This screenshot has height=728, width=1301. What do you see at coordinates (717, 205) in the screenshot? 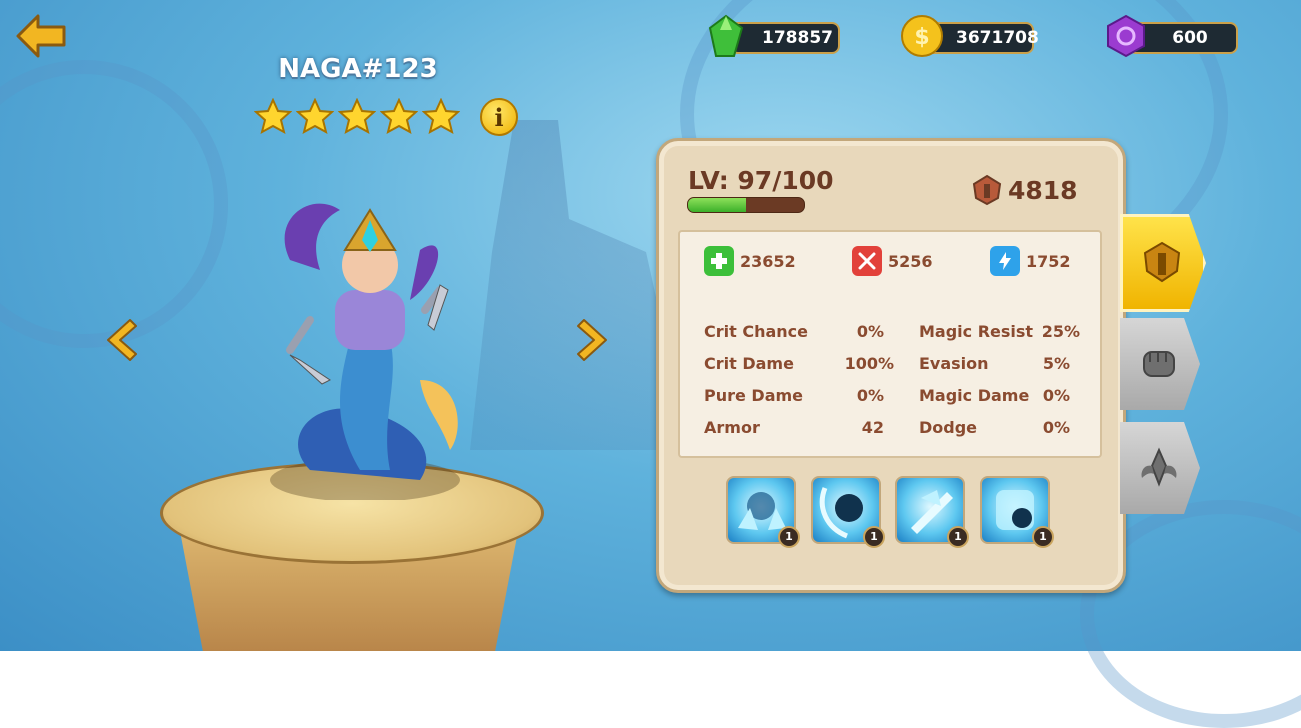
I see `level-progress-fill` at bounding box center [717, 205].